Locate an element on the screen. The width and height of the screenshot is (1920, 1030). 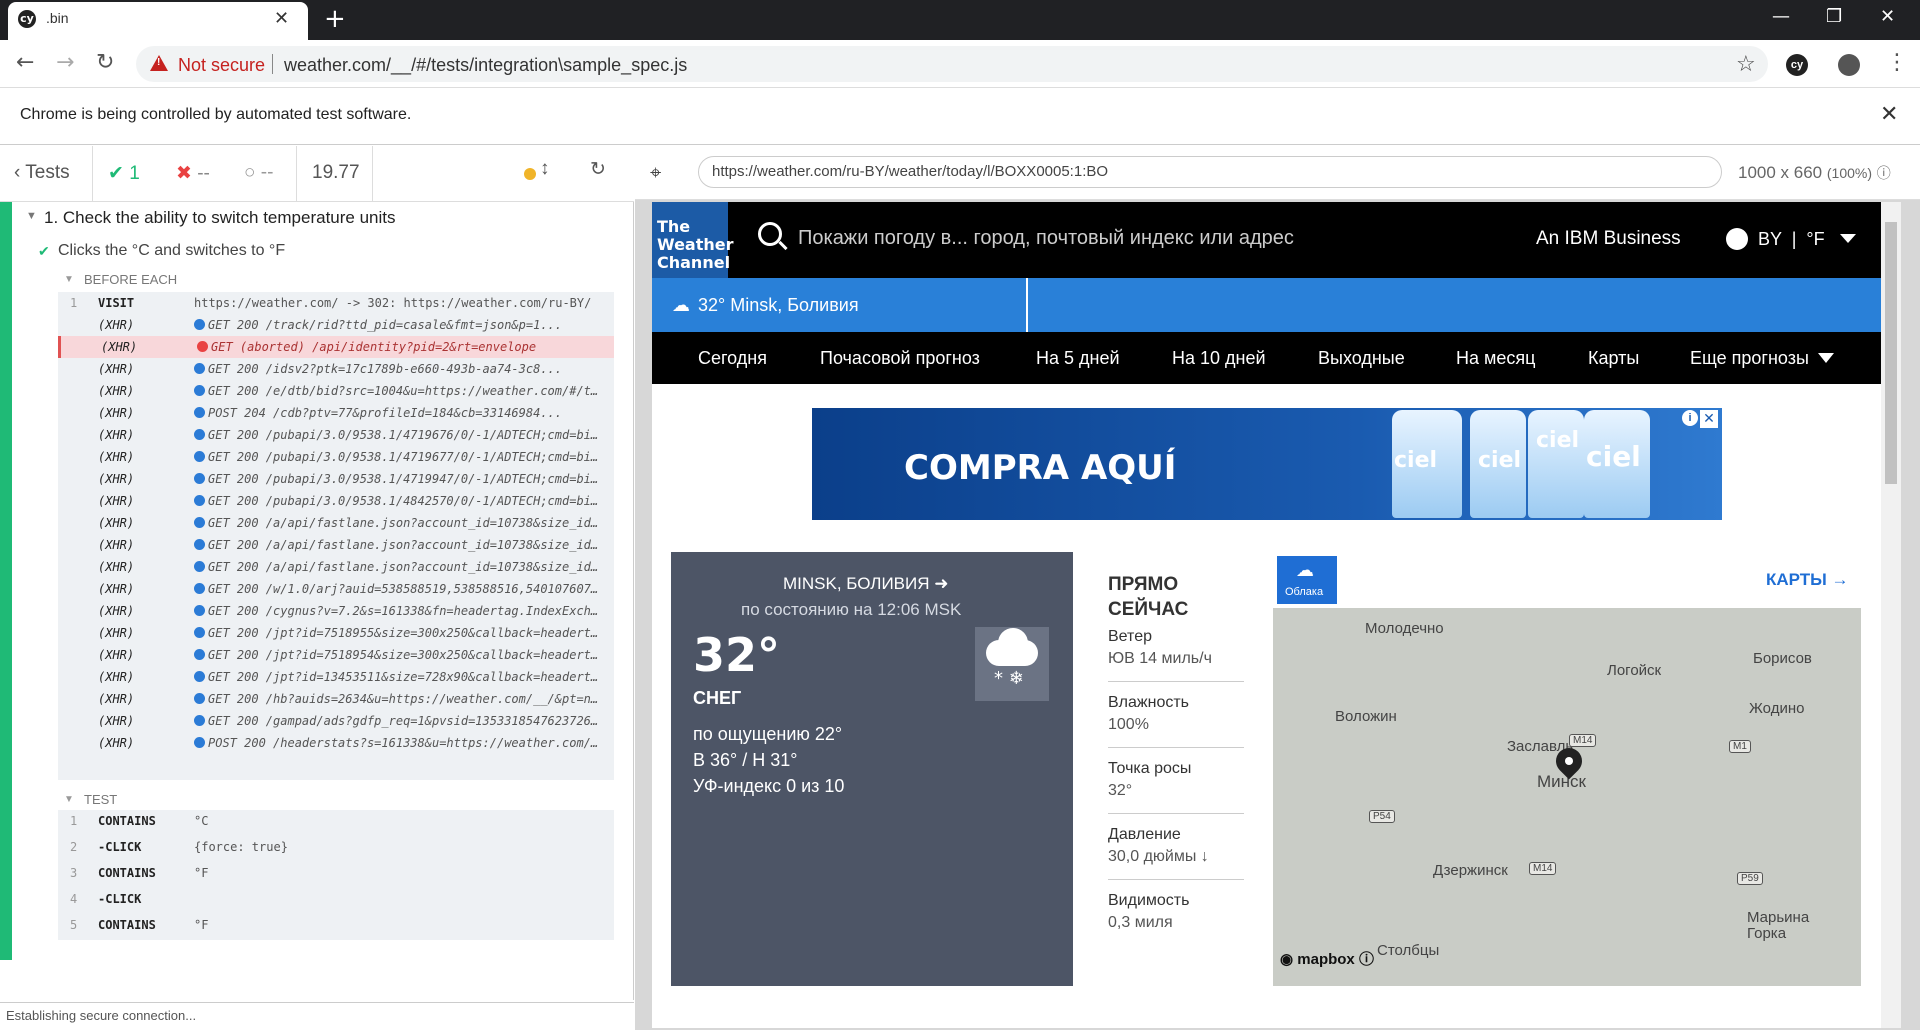
card-location: MINSK, БОЛИВИЯ ➜ is located at coordinates (865, 584).